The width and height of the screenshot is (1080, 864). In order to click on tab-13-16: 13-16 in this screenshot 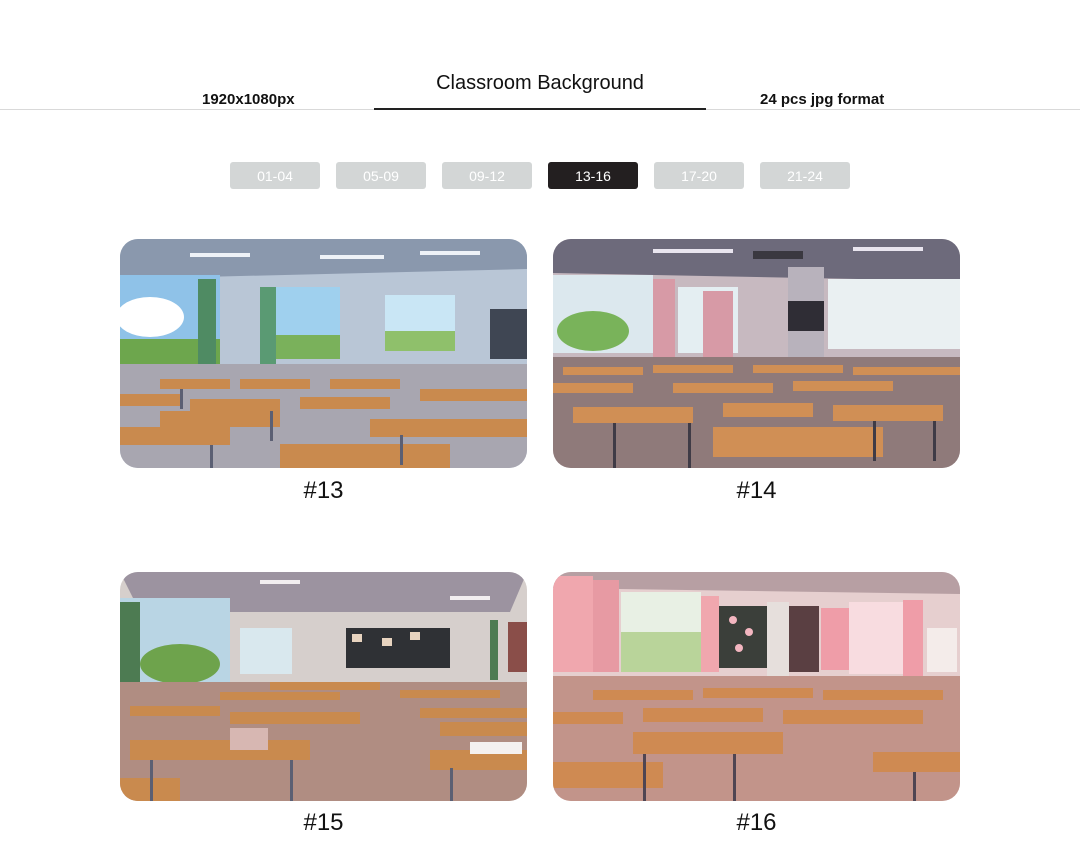, I will do `click(593, 175)`.